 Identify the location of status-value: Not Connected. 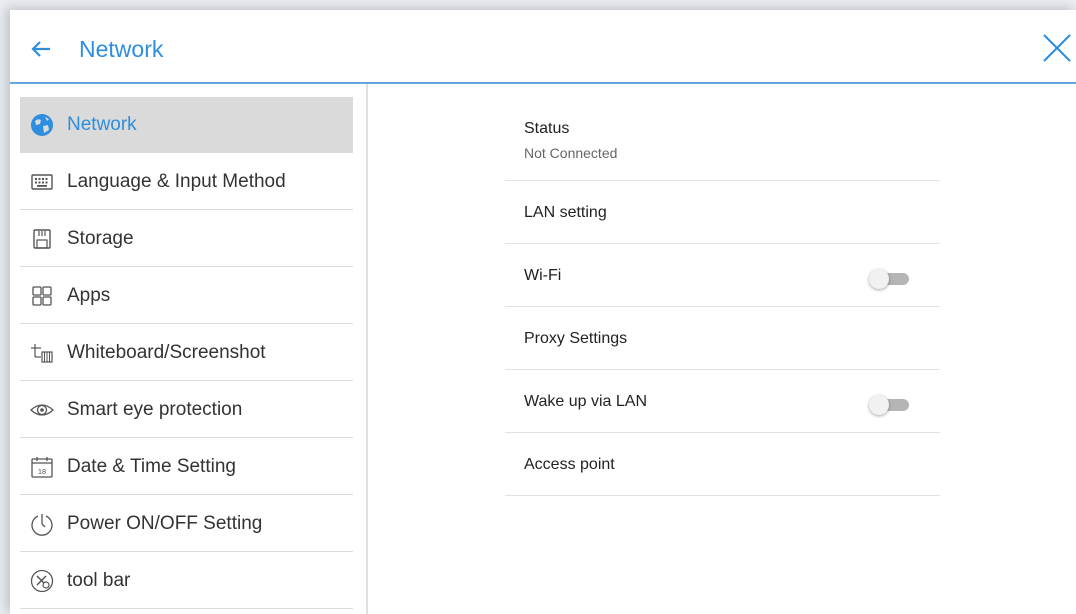
(571, 153).